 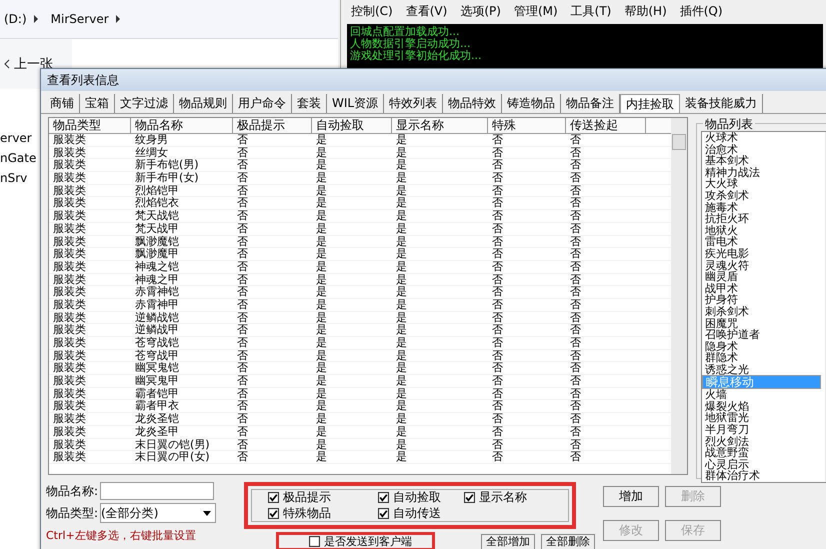 I want to click on list-item: 基本剑术, so click(x=755, y=161).